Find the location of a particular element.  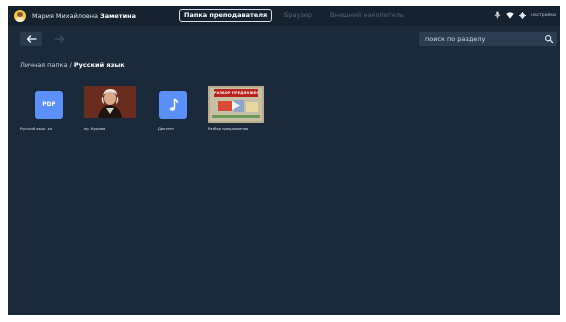

breadcrumb: Личная папка / Русский язык is located at coordinates (72, 65).